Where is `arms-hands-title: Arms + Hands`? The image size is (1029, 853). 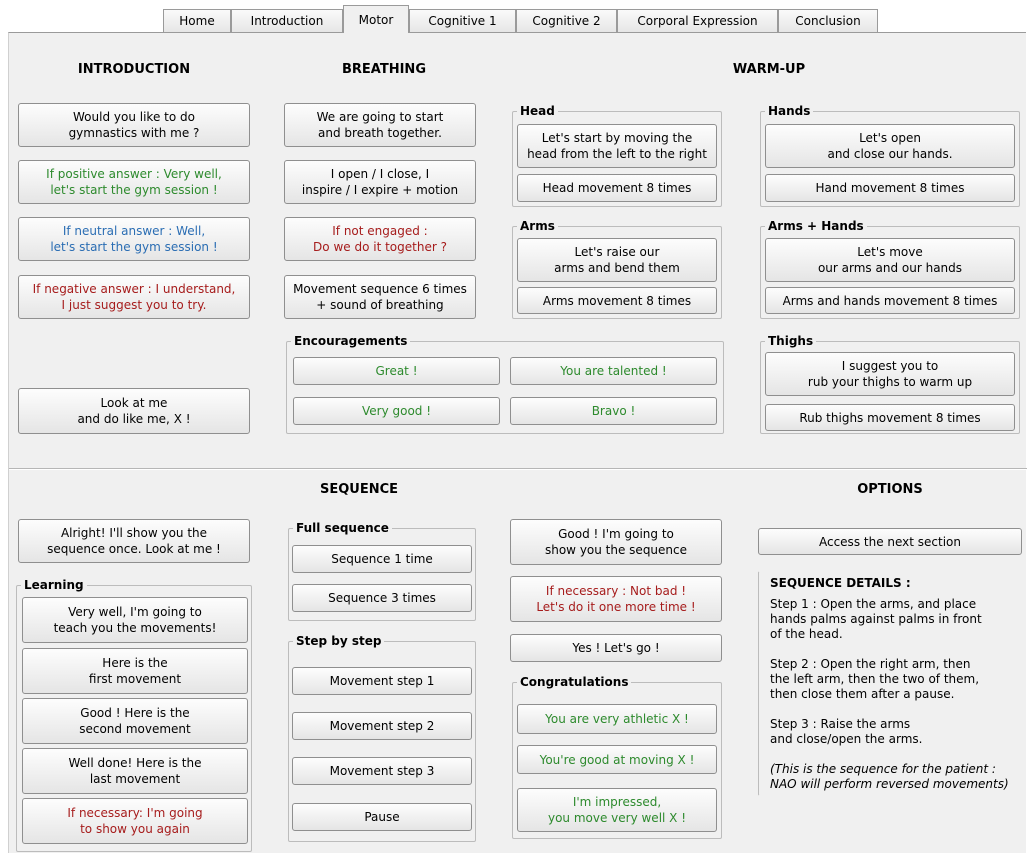 arms-hands-title: Arms + Hands is located at coordinates (816, 226).